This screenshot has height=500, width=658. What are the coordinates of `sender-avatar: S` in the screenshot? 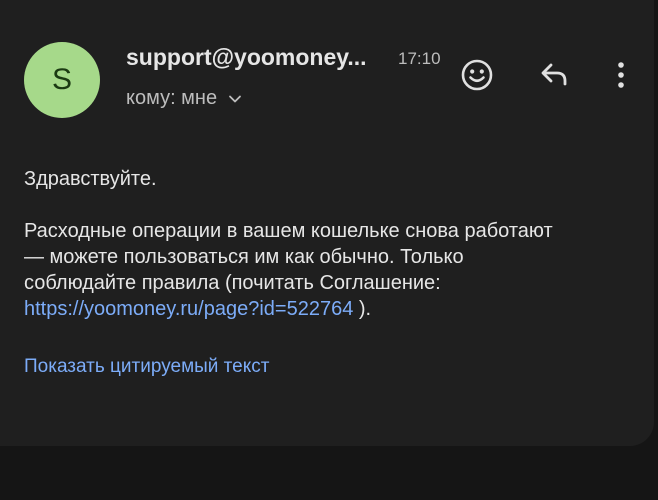 It's located at (62, 80).